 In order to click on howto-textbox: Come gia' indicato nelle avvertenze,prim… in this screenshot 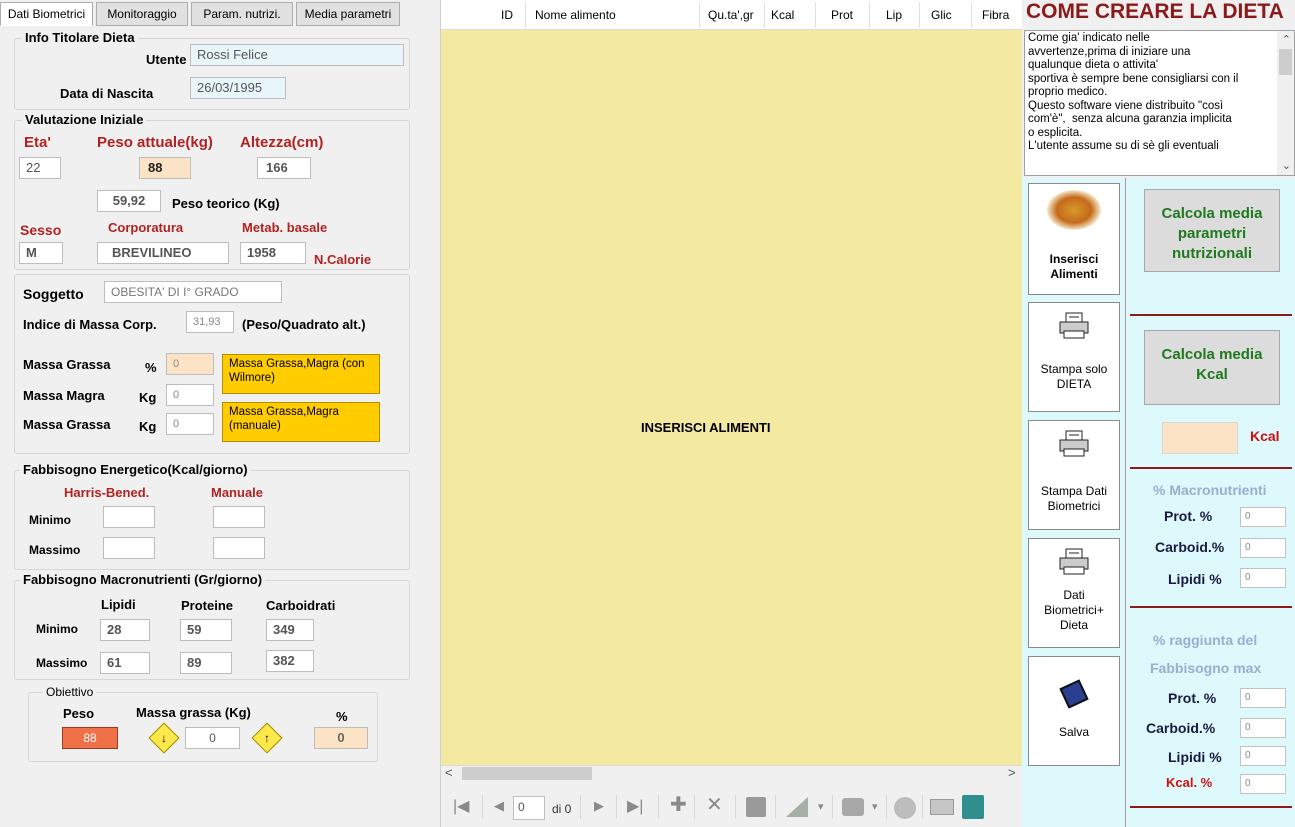, I will do `click(1159, 103)`.